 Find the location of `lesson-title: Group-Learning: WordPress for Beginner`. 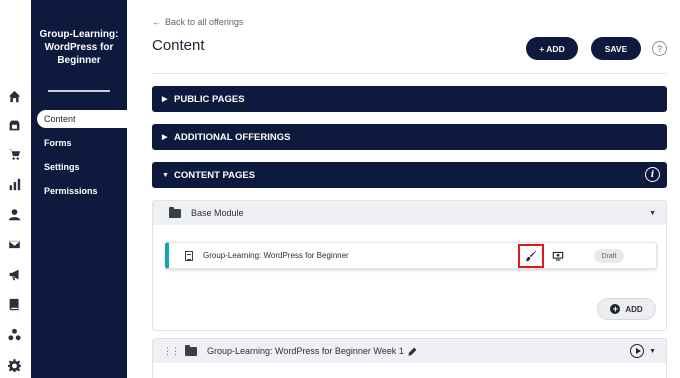

lesson-title: Group-Learning: WordPress for Beginner is located at coordinates (276, 255).